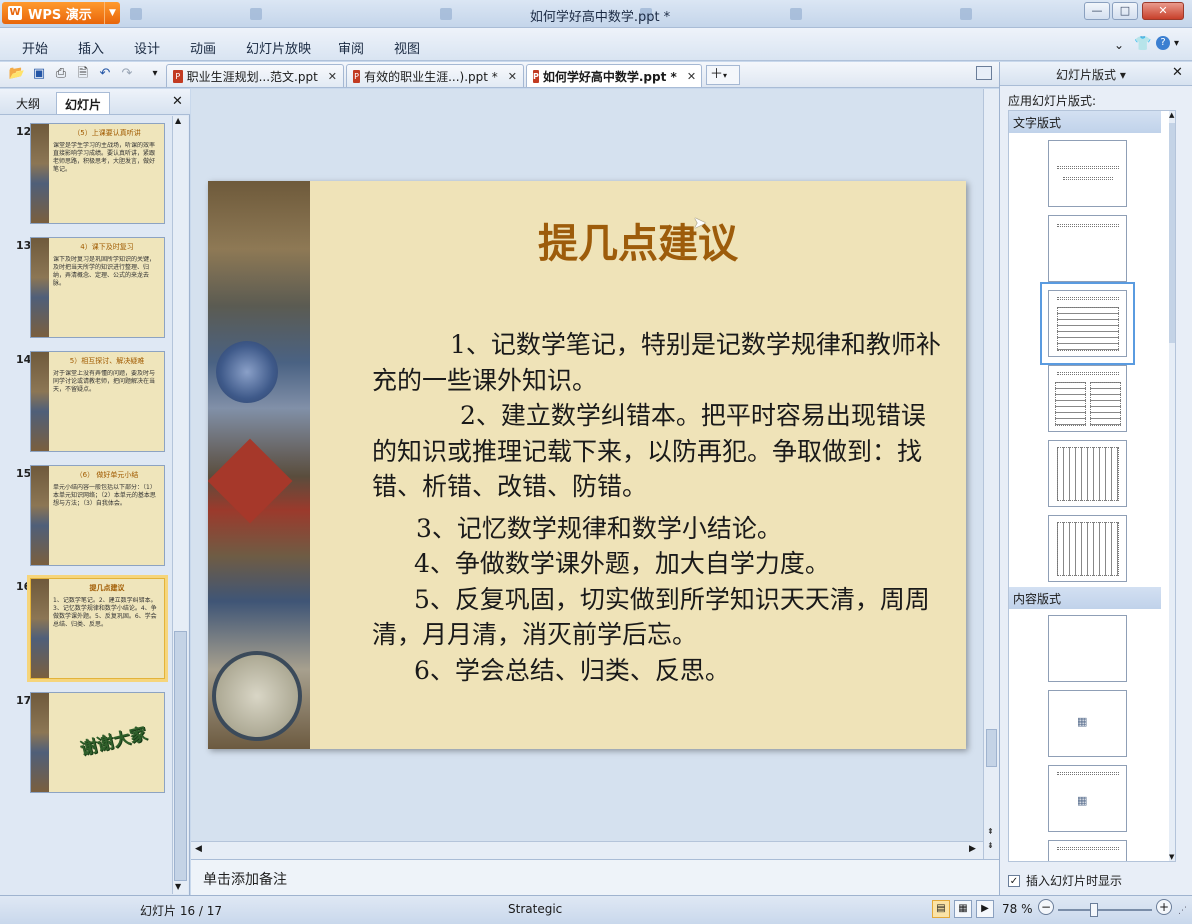  Describe the element at coordinates (1163, 43) in the screenshot. I see `help-icon: ?` at that location.